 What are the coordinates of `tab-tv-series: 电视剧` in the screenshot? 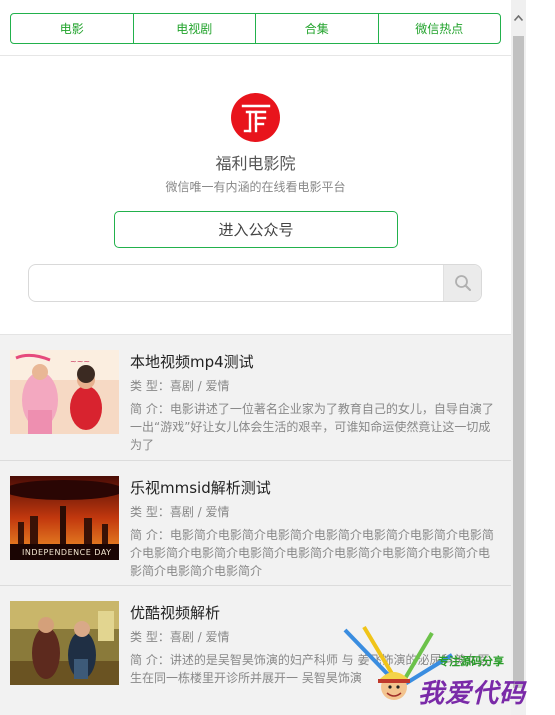 It's located at (195, 28).